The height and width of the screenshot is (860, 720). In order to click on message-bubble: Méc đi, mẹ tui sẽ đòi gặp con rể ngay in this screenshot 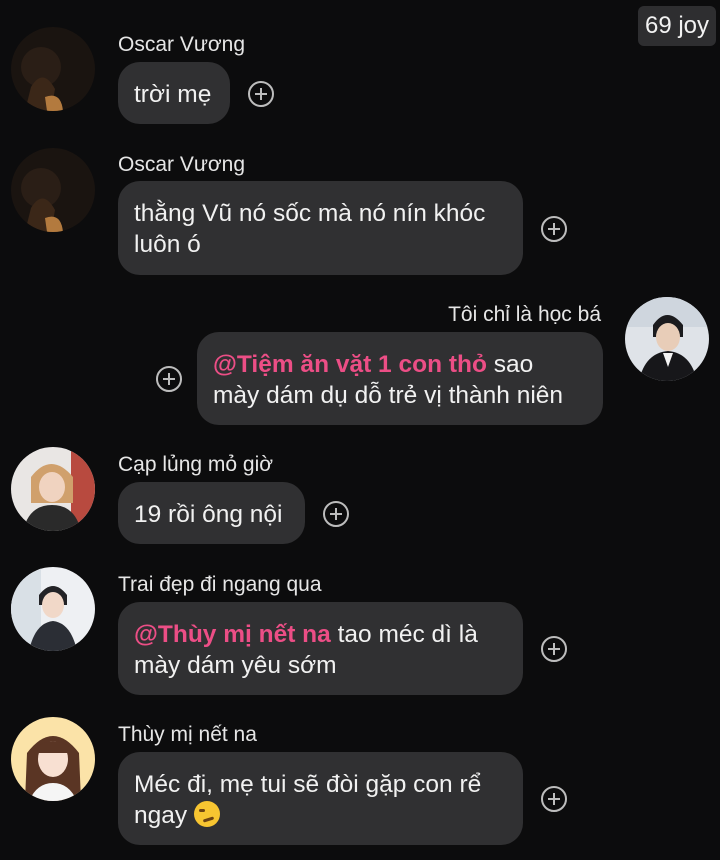, I will do `click(320, 798)`.